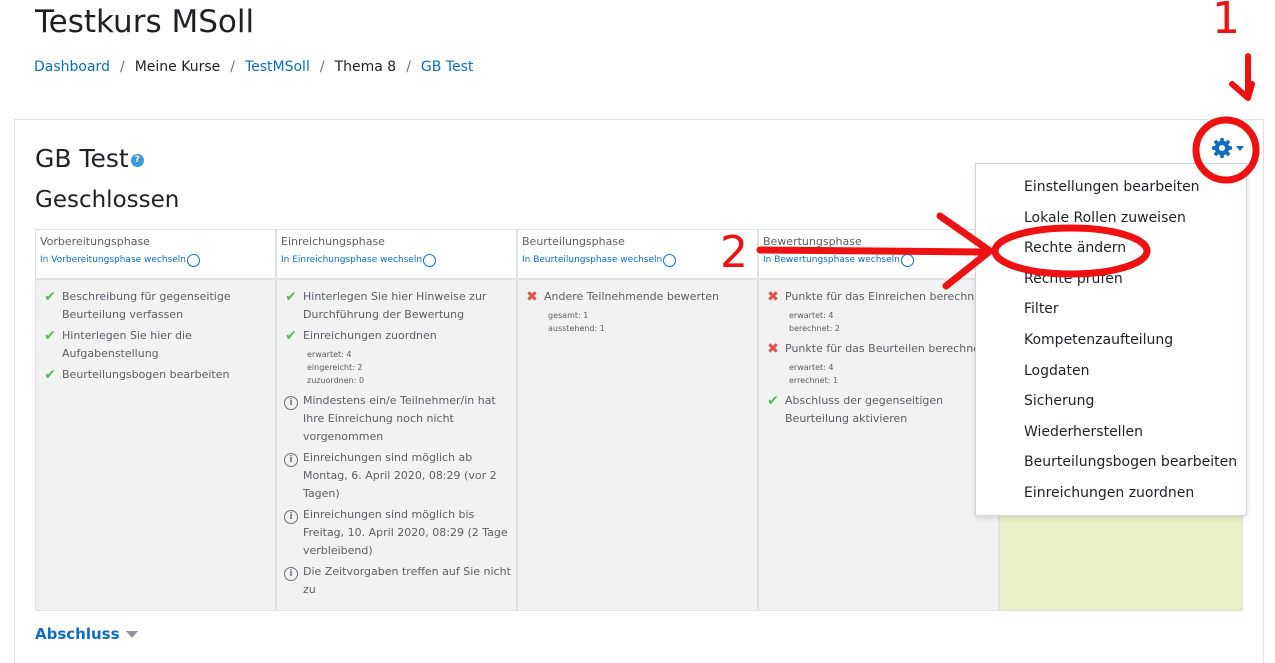  What do you see at coordinates (1071, 251) in the screenshot?
I see `annotation-circle-menu-item` at bounding box center [1071, 251].